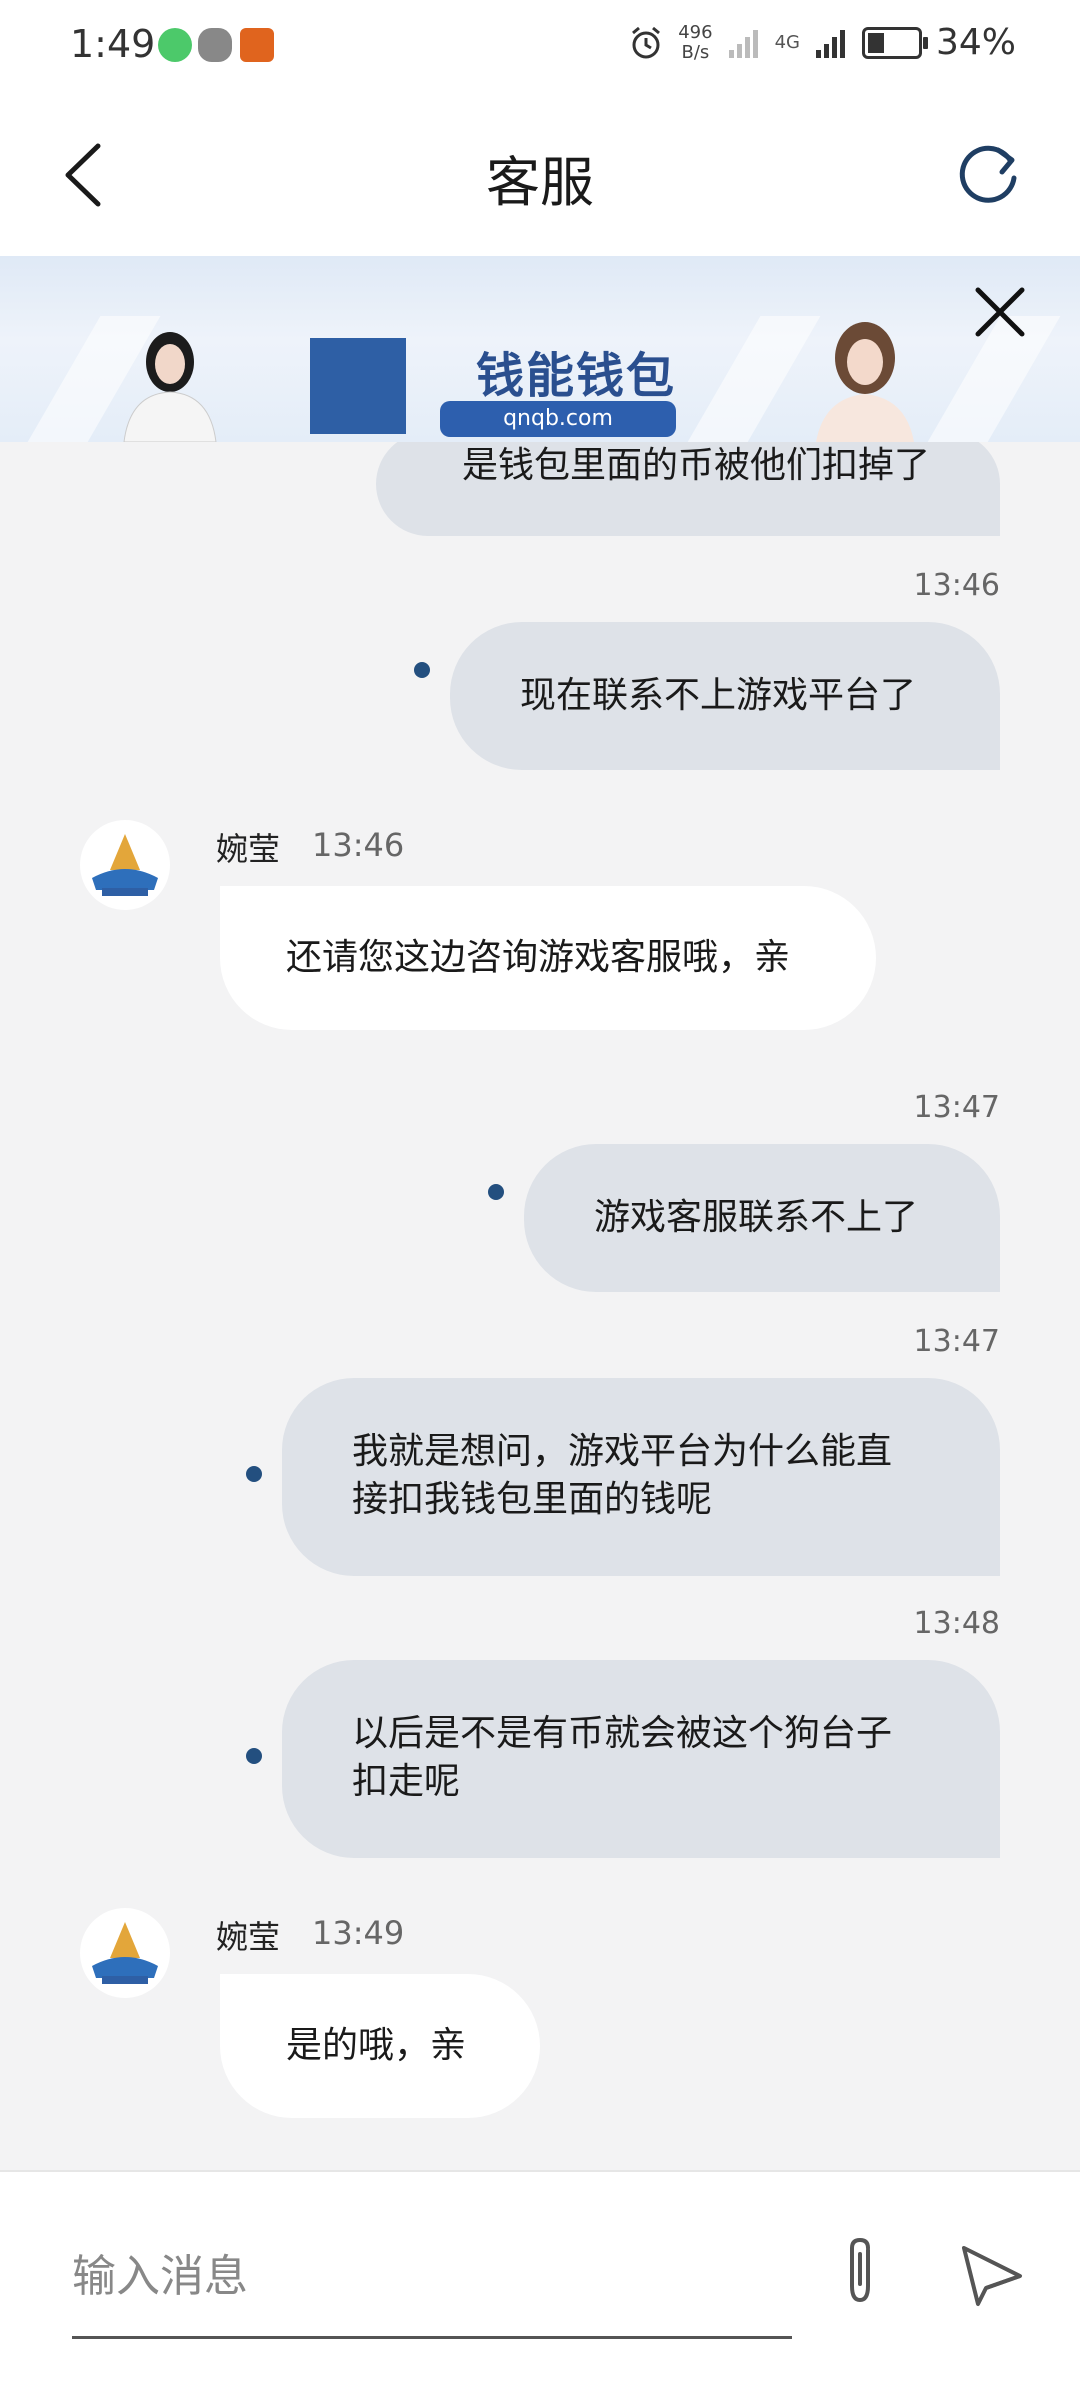 The height and width of the screenshot is (2402, 1080). Describe the element at coordinates (622, 1733) in the screenshot. I see `message-text-line: 以后是不是有币就会被这个狗台子` at that location.